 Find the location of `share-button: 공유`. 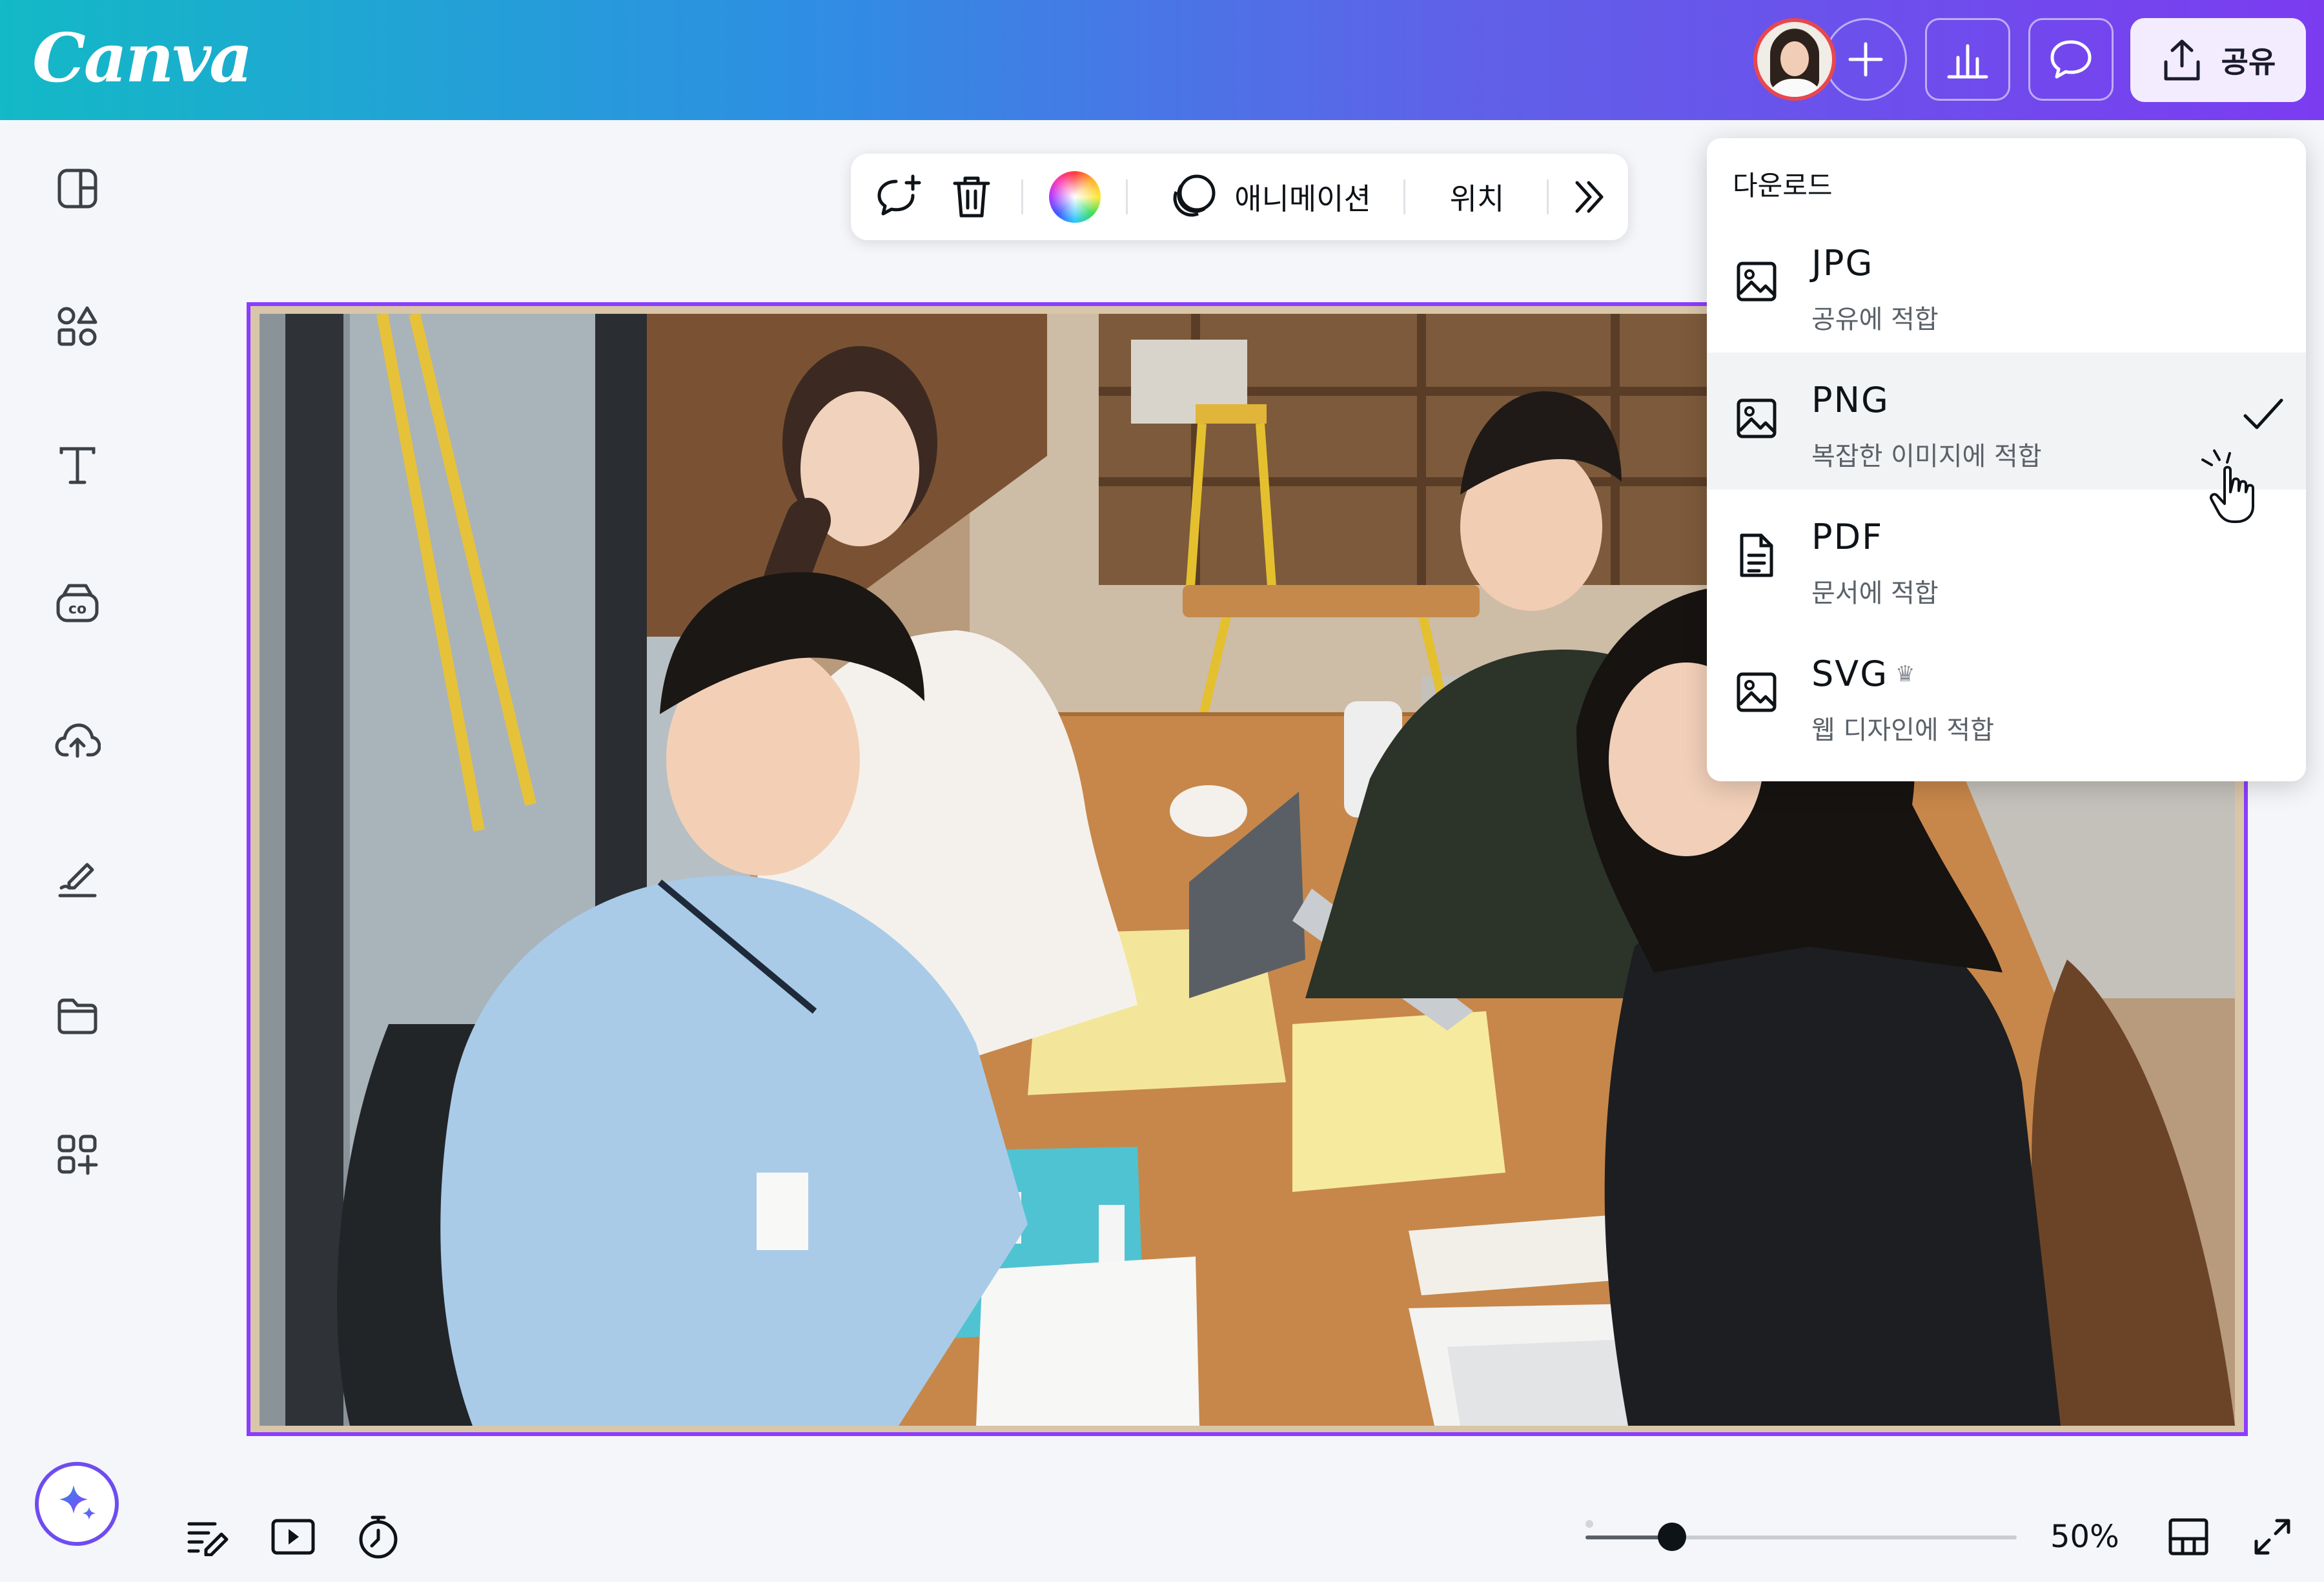

share-button: 공유 is located at coordinates (2218, 60).